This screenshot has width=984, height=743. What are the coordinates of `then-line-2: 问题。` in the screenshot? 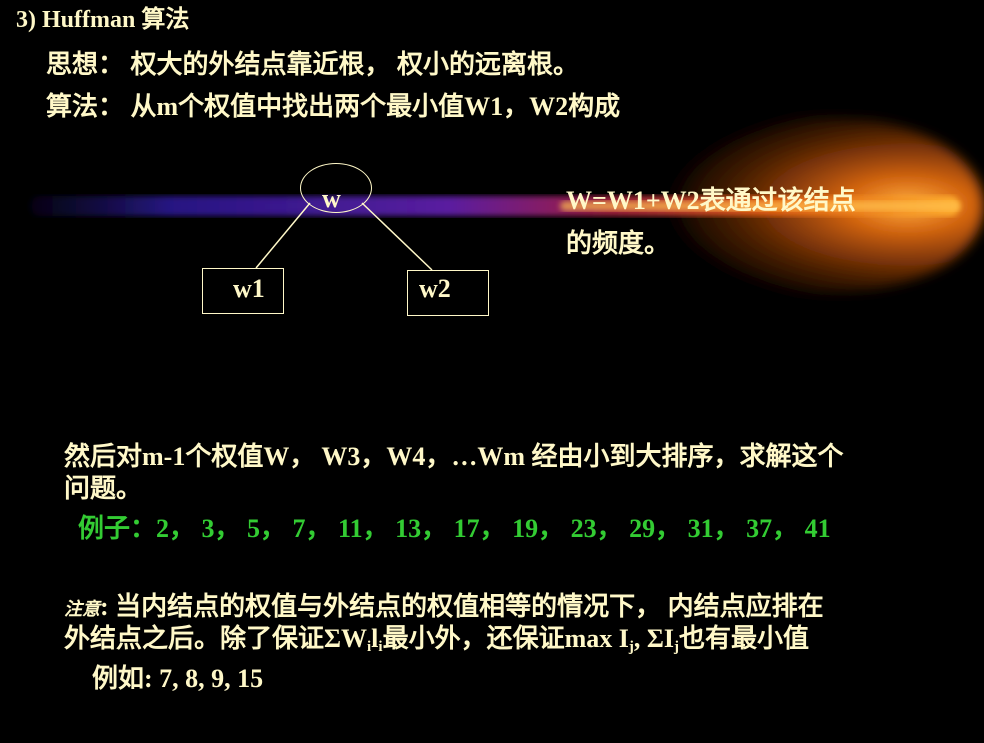 It's located at (103, 488).